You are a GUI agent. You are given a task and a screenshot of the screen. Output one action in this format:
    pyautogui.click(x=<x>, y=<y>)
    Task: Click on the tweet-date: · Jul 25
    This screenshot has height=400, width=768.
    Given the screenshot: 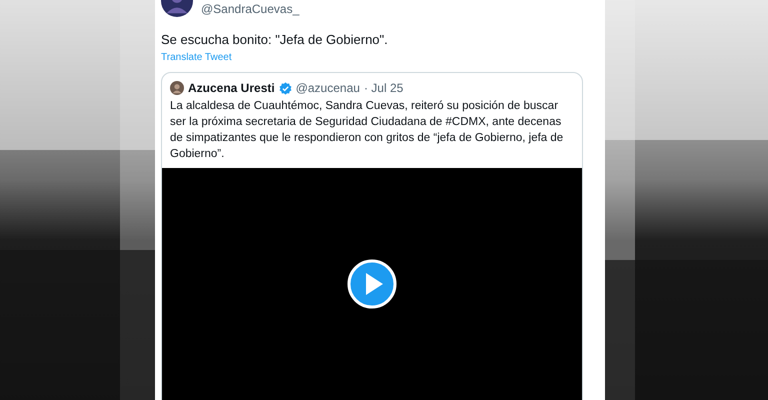 What is the action you would take?
    pyautogui.click(x=384, y=88)
    